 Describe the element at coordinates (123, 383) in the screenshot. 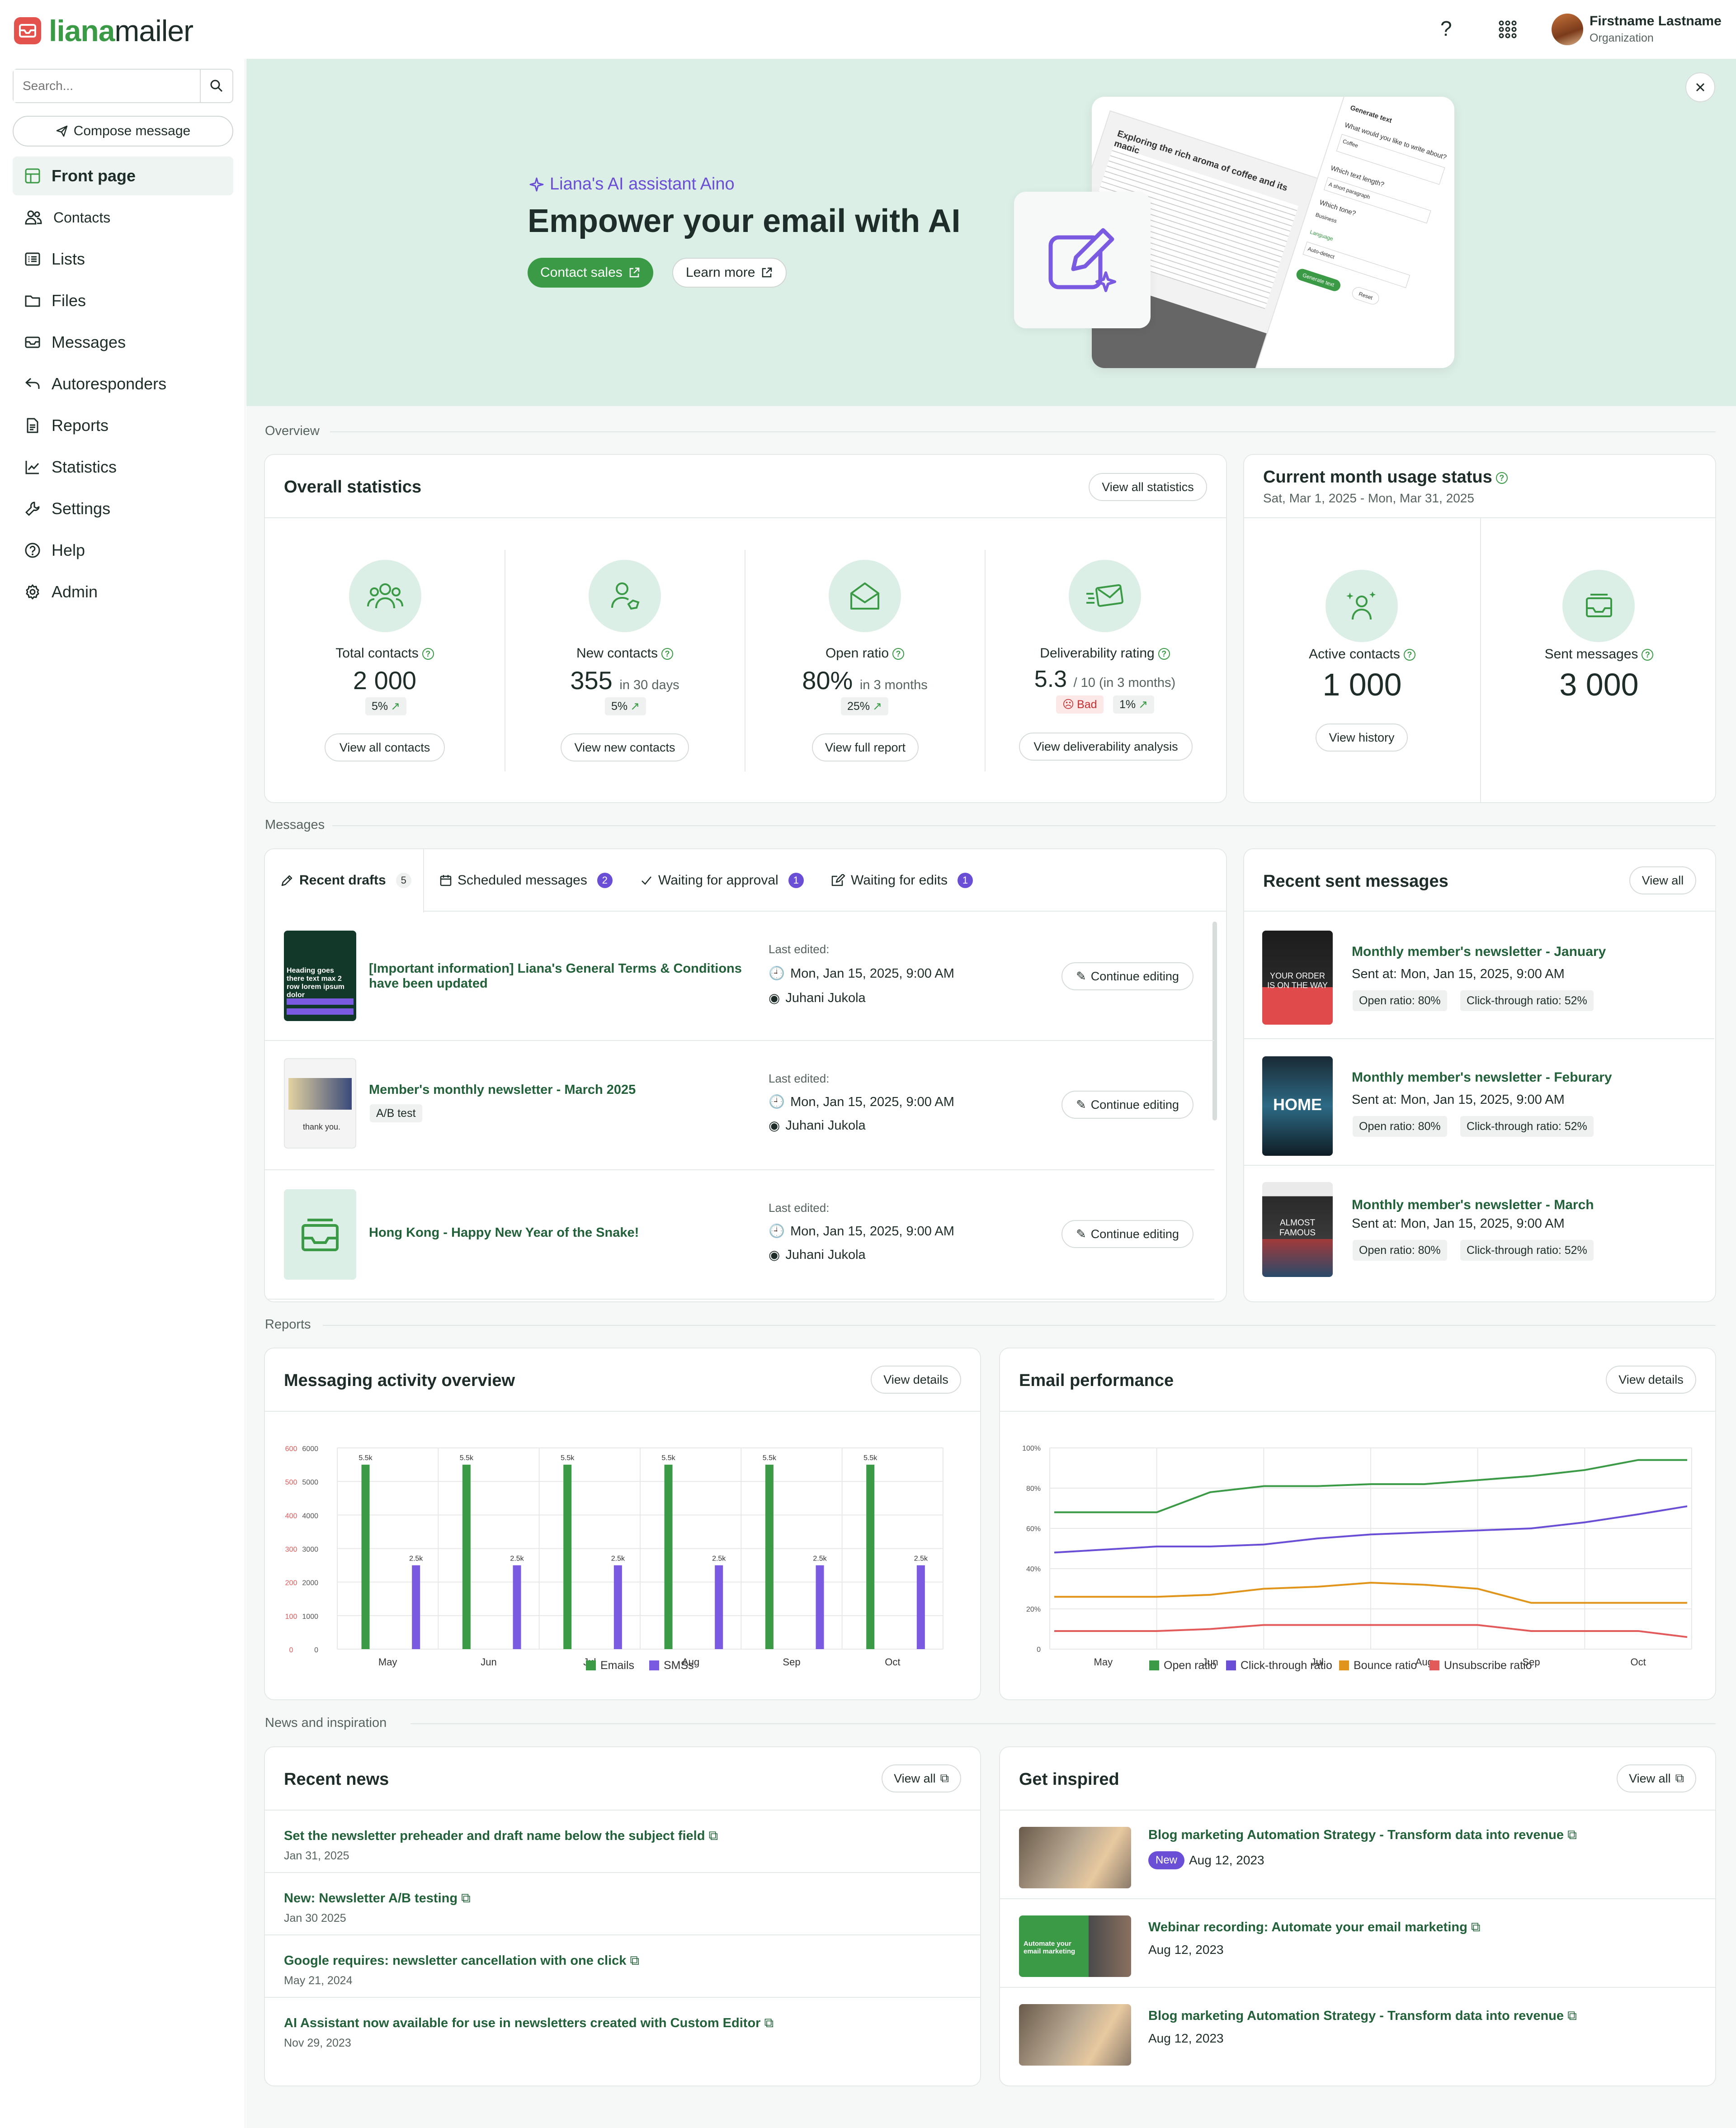

I see `sidebar-item-autoresponders: Autoresponders` at that location.